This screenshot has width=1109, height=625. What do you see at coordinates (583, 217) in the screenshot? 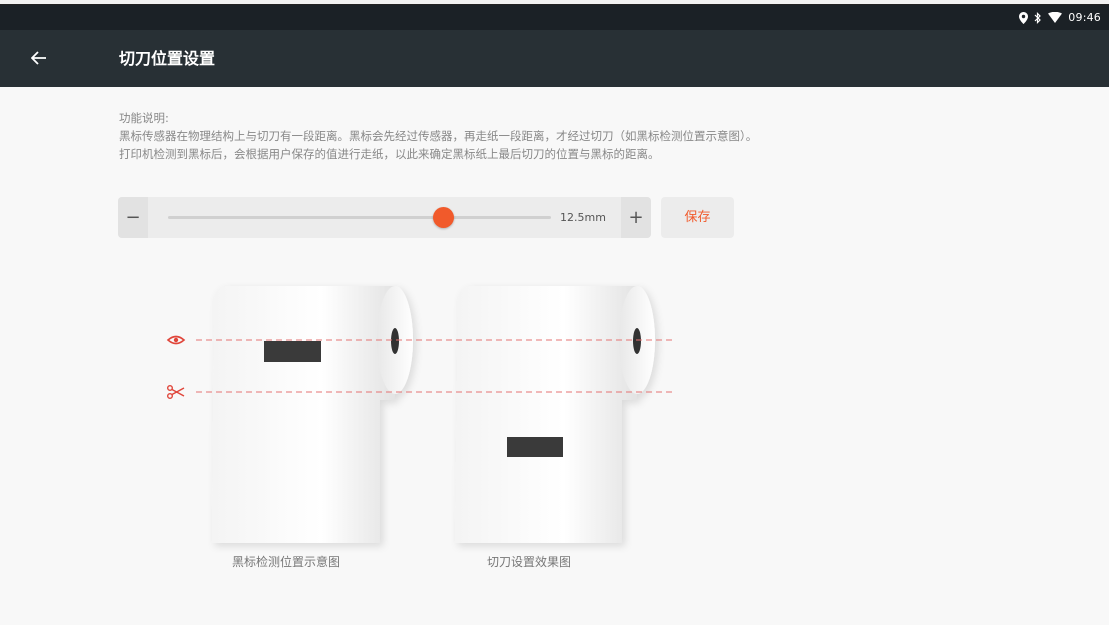
I see `slider-value: 12.5mm` at bounding box center [583, 217].